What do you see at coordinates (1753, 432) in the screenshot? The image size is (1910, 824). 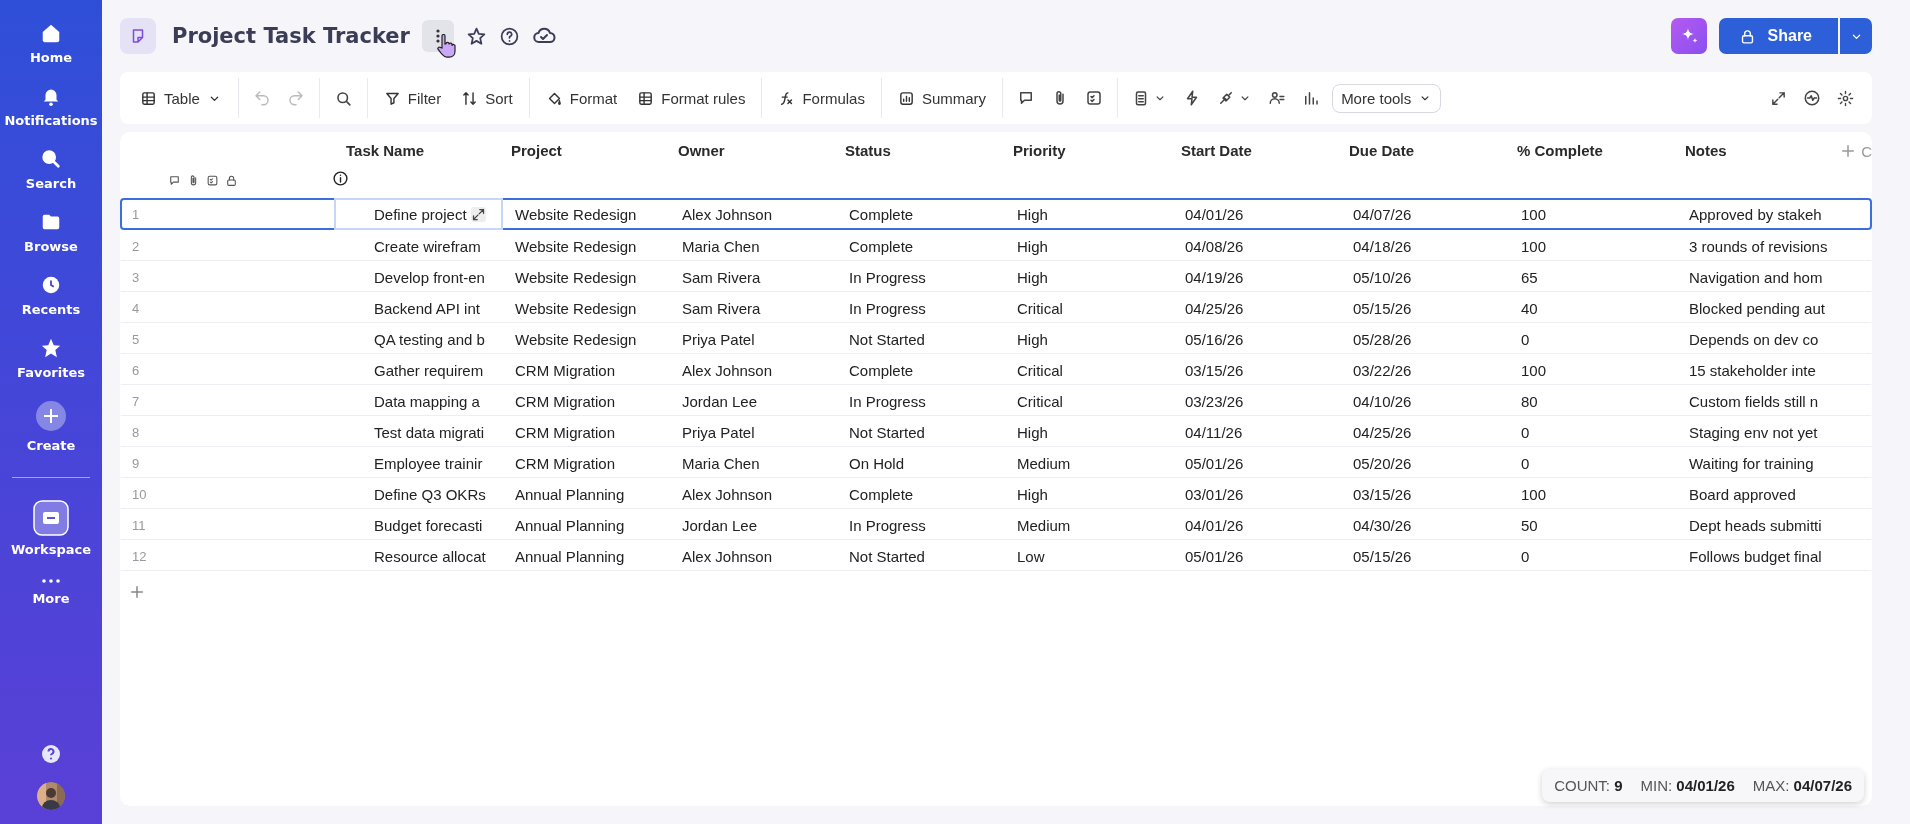 I see `table-cell-text: Staging env not yet` at bounding box center [1753, 432].